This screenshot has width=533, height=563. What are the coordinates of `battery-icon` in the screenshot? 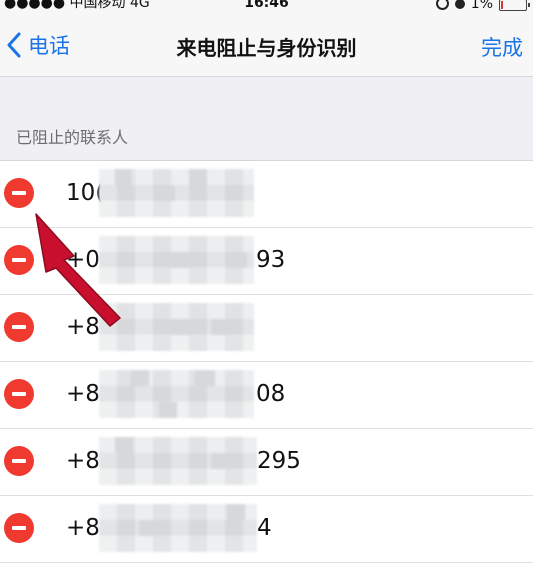 It's located at (514, 5).